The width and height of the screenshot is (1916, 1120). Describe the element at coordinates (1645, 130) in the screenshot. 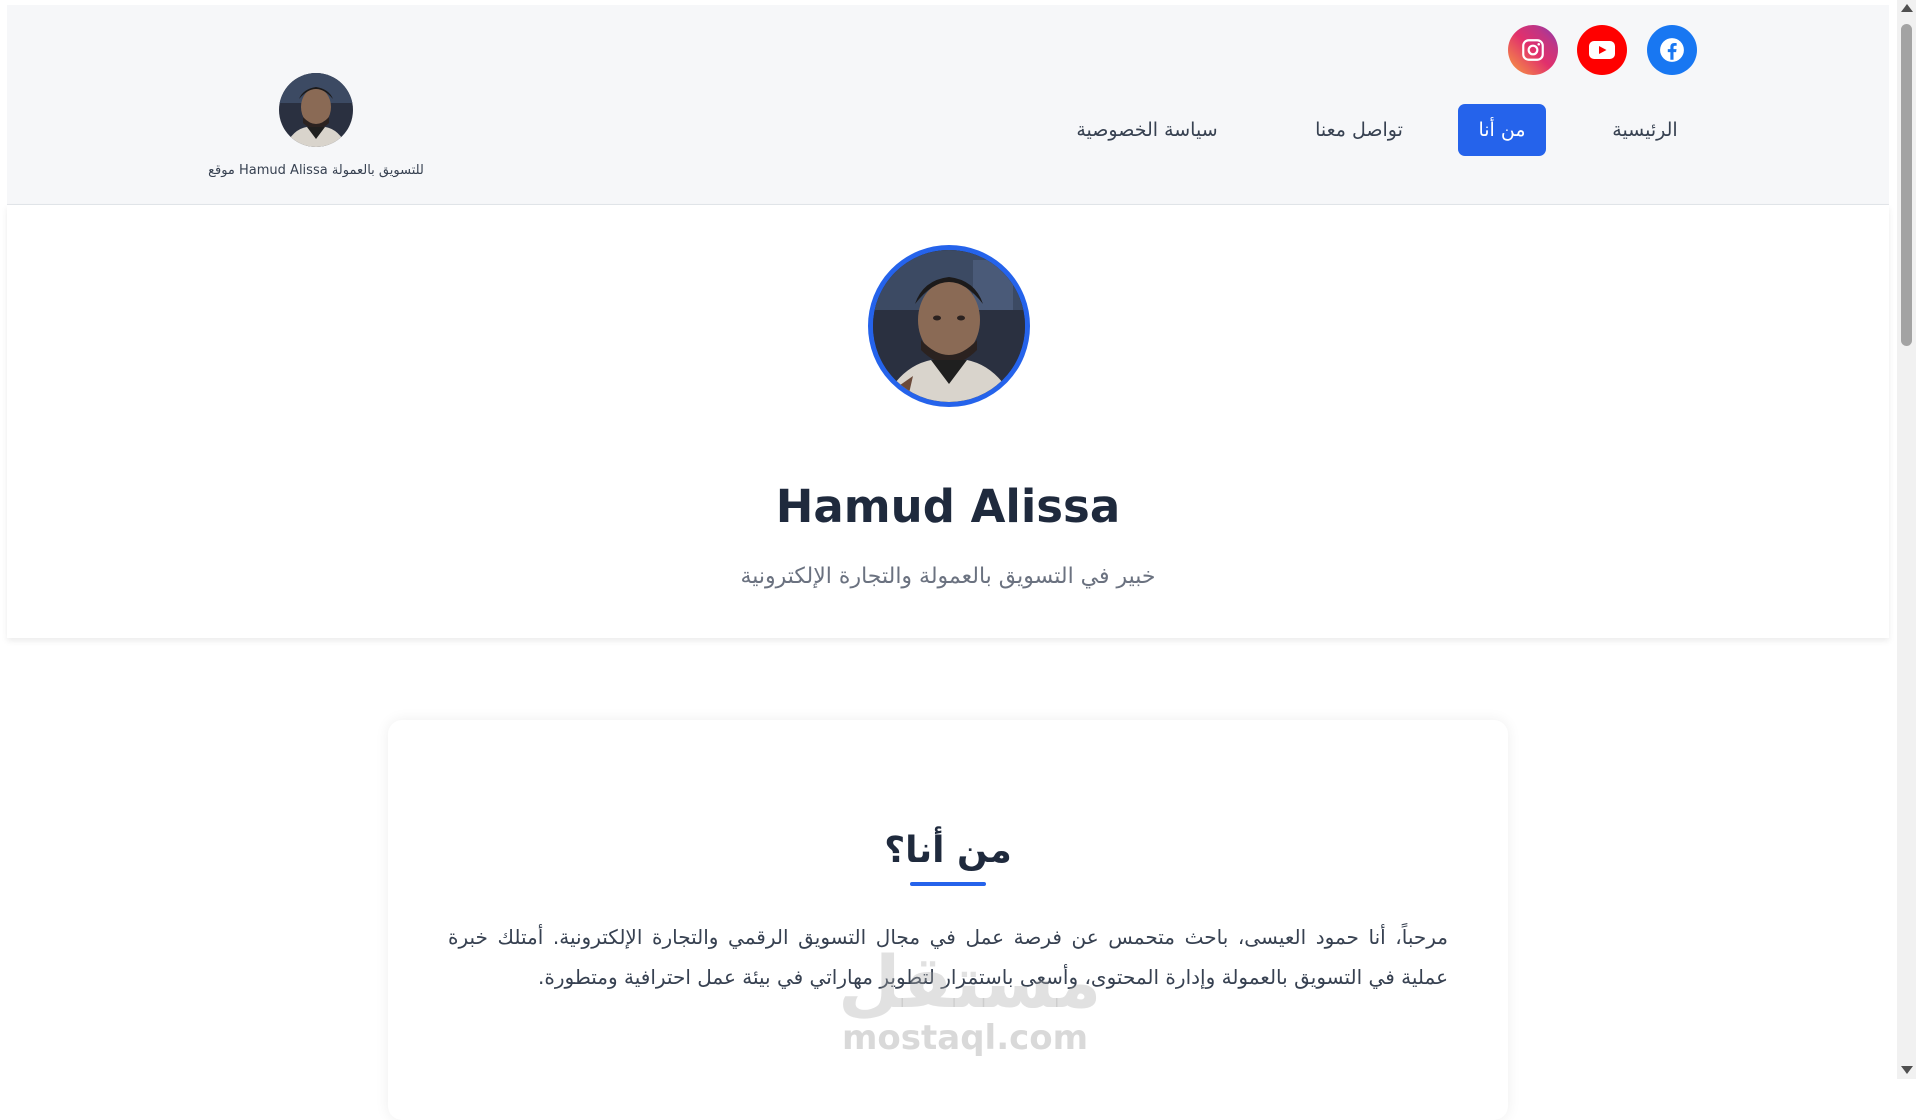

I see `nav-home: الرئيسية` at that location.